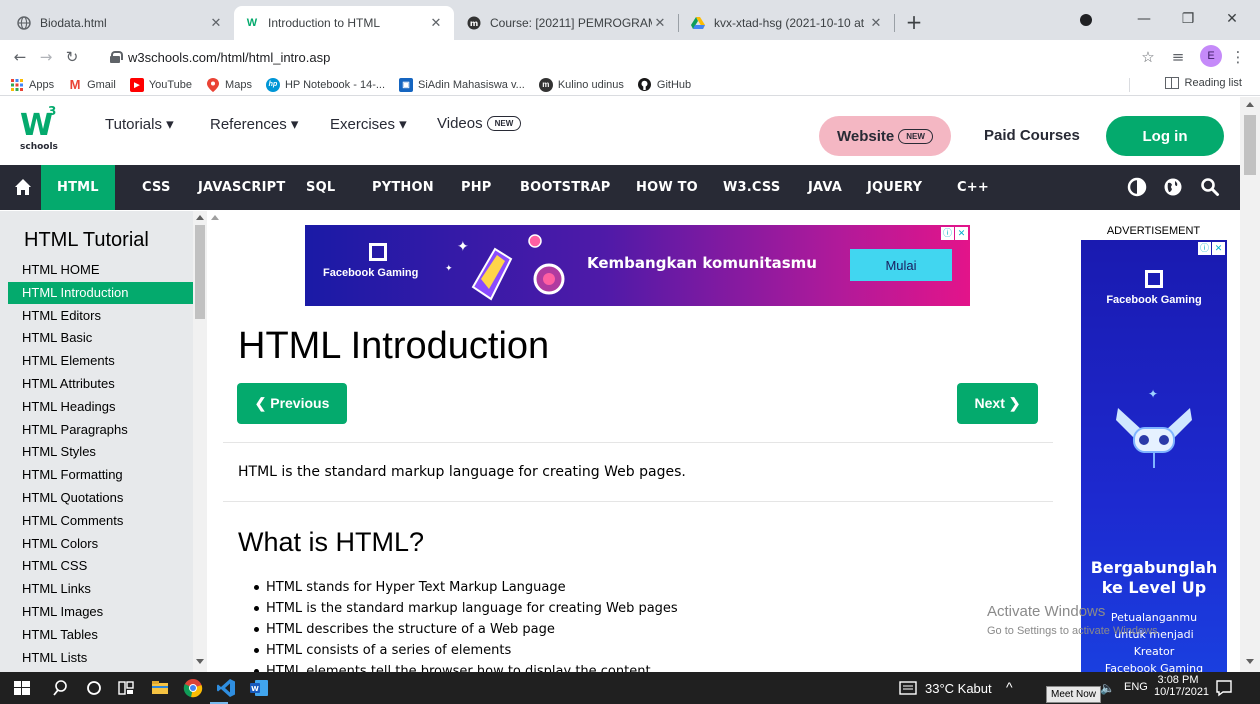 Image resolution: width=1260 pixels, height=704 pixels. Describe the element at coordinates (100, 566) in the screenshot. I see `sidebar-item: HTML CSS` at that location.